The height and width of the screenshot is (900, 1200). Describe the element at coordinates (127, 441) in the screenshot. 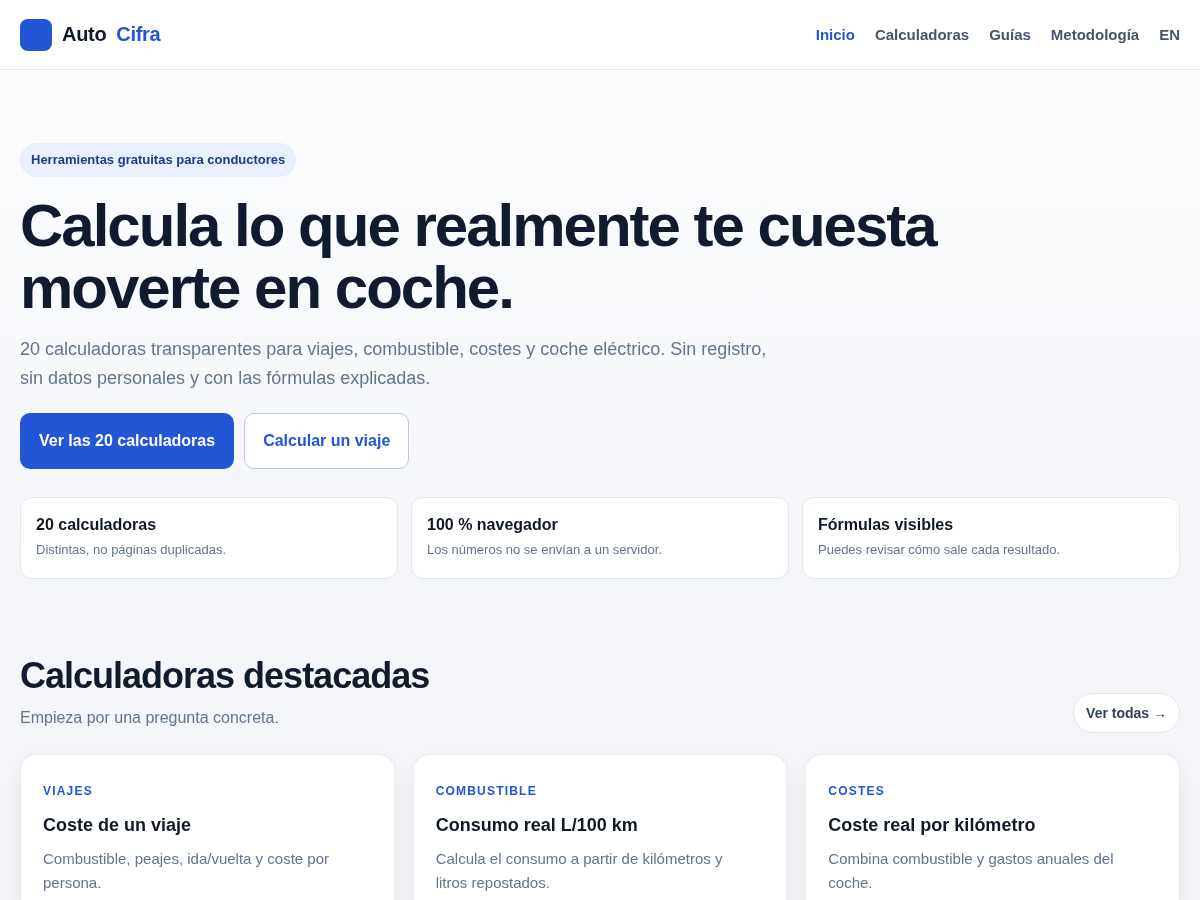

I see `primary-cta-button: Ver las 20 calculadoras` at that location.